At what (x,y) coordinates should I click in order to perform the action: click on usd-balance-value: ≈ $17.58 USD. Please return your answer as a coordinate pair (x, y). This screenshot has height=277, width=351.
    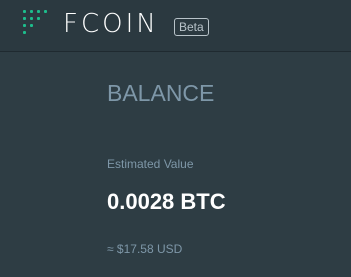
    Looking at the image, I should click on (145, 249).